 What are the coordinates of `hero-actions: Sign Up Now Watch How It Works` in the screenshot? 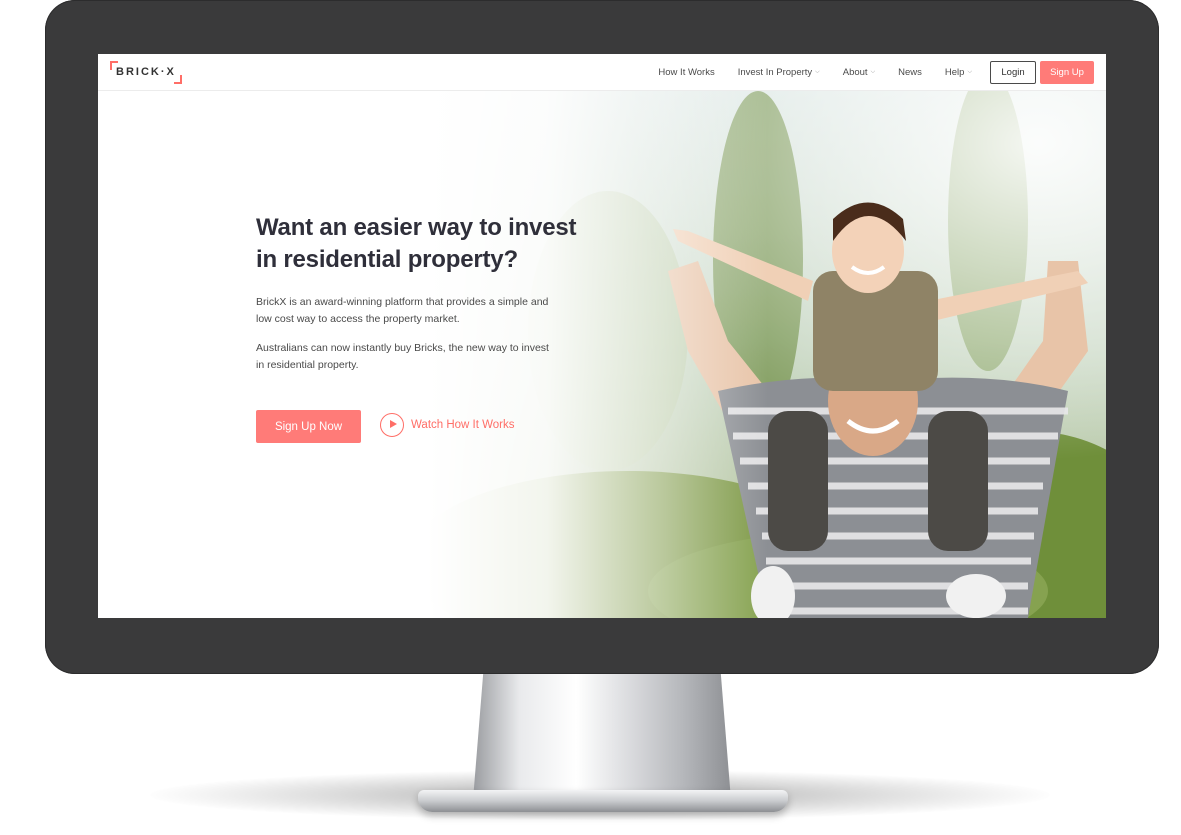 It's located at (385, 426).